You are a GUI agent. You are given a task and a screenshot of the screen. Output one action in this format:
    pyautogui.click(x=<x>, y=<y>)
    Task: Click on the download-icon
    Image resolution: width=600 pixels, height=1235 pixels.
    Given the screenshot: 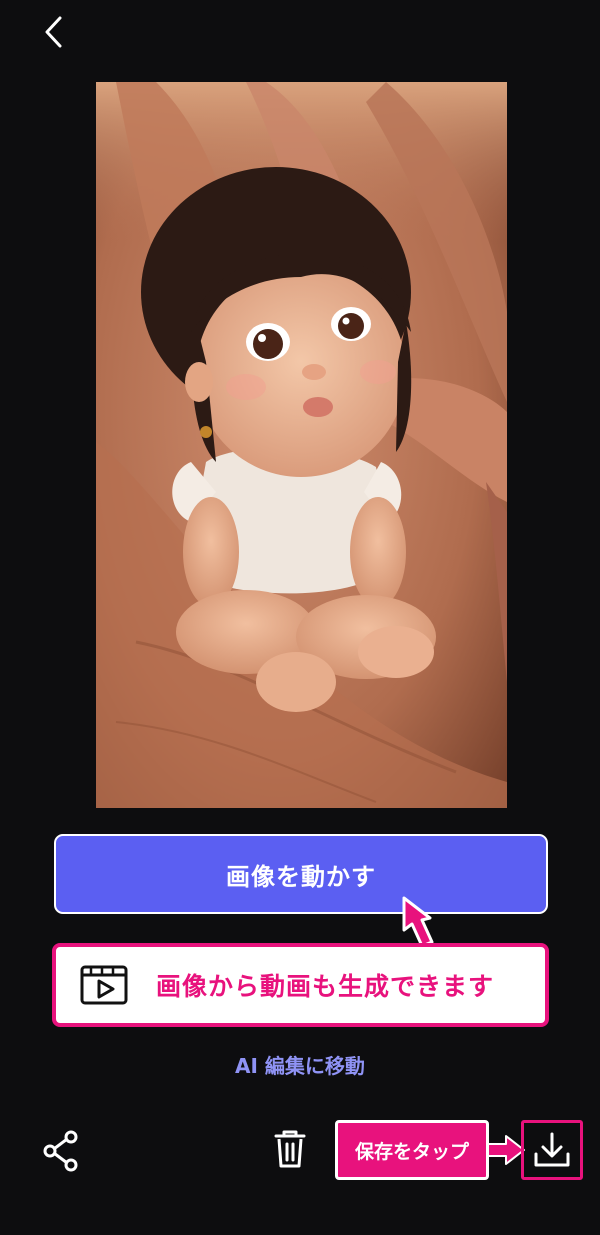 What is the action you would take?
    pyautogui.click(x=552, y=1149)
    